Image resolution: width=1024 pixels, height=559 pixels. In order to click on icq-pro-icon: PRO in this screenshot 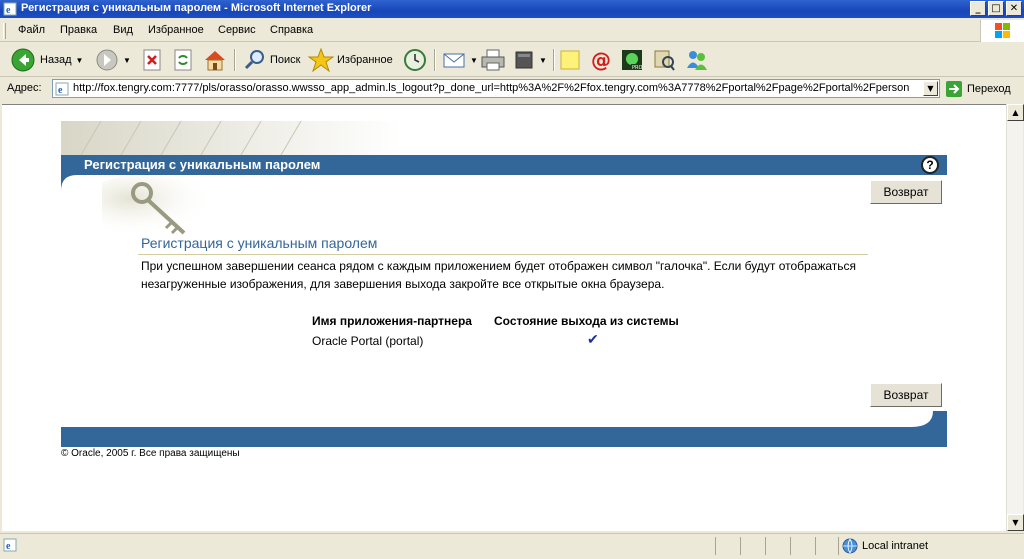, I will do `click(632, 60)`.